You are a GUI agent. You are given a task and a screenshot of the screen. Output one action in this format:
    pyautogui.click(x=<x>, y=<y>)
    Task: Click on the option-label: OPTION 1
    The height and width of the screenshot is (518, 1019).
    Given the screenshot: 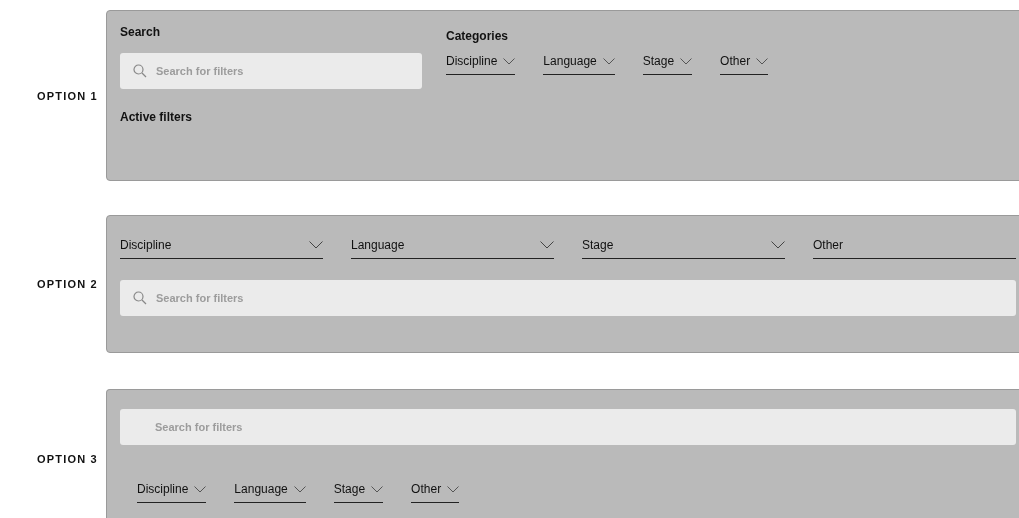 What is the action you would take?
    pyautogui.click(x=67, y=95)
    